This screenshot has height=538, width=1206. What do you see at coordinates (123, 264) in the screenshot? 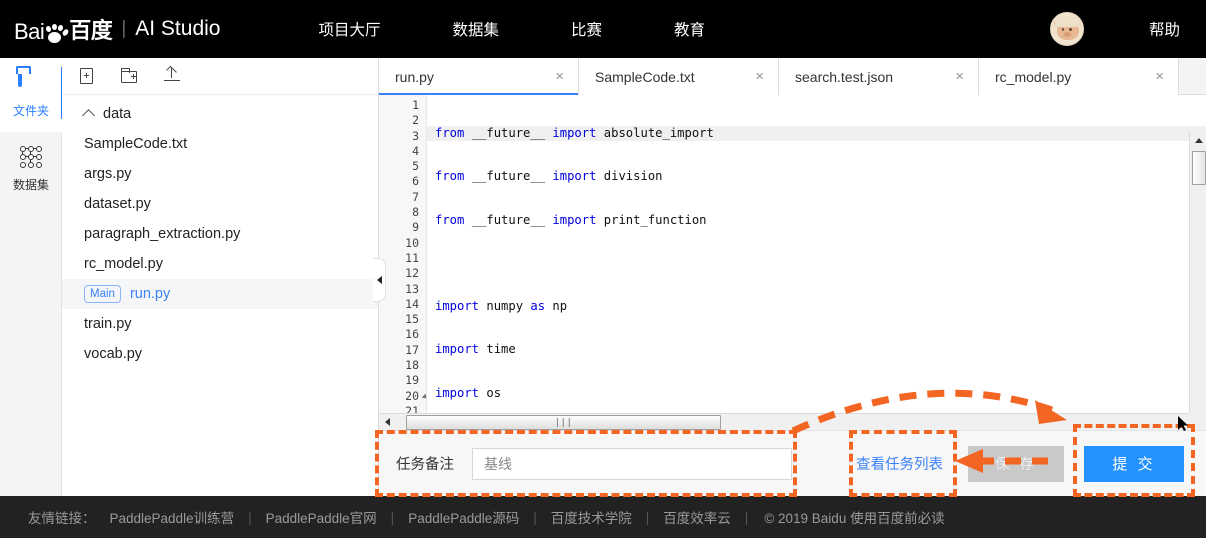
I see `file-tree-item-label: rc_model.py` at bounding box center [123, 264].